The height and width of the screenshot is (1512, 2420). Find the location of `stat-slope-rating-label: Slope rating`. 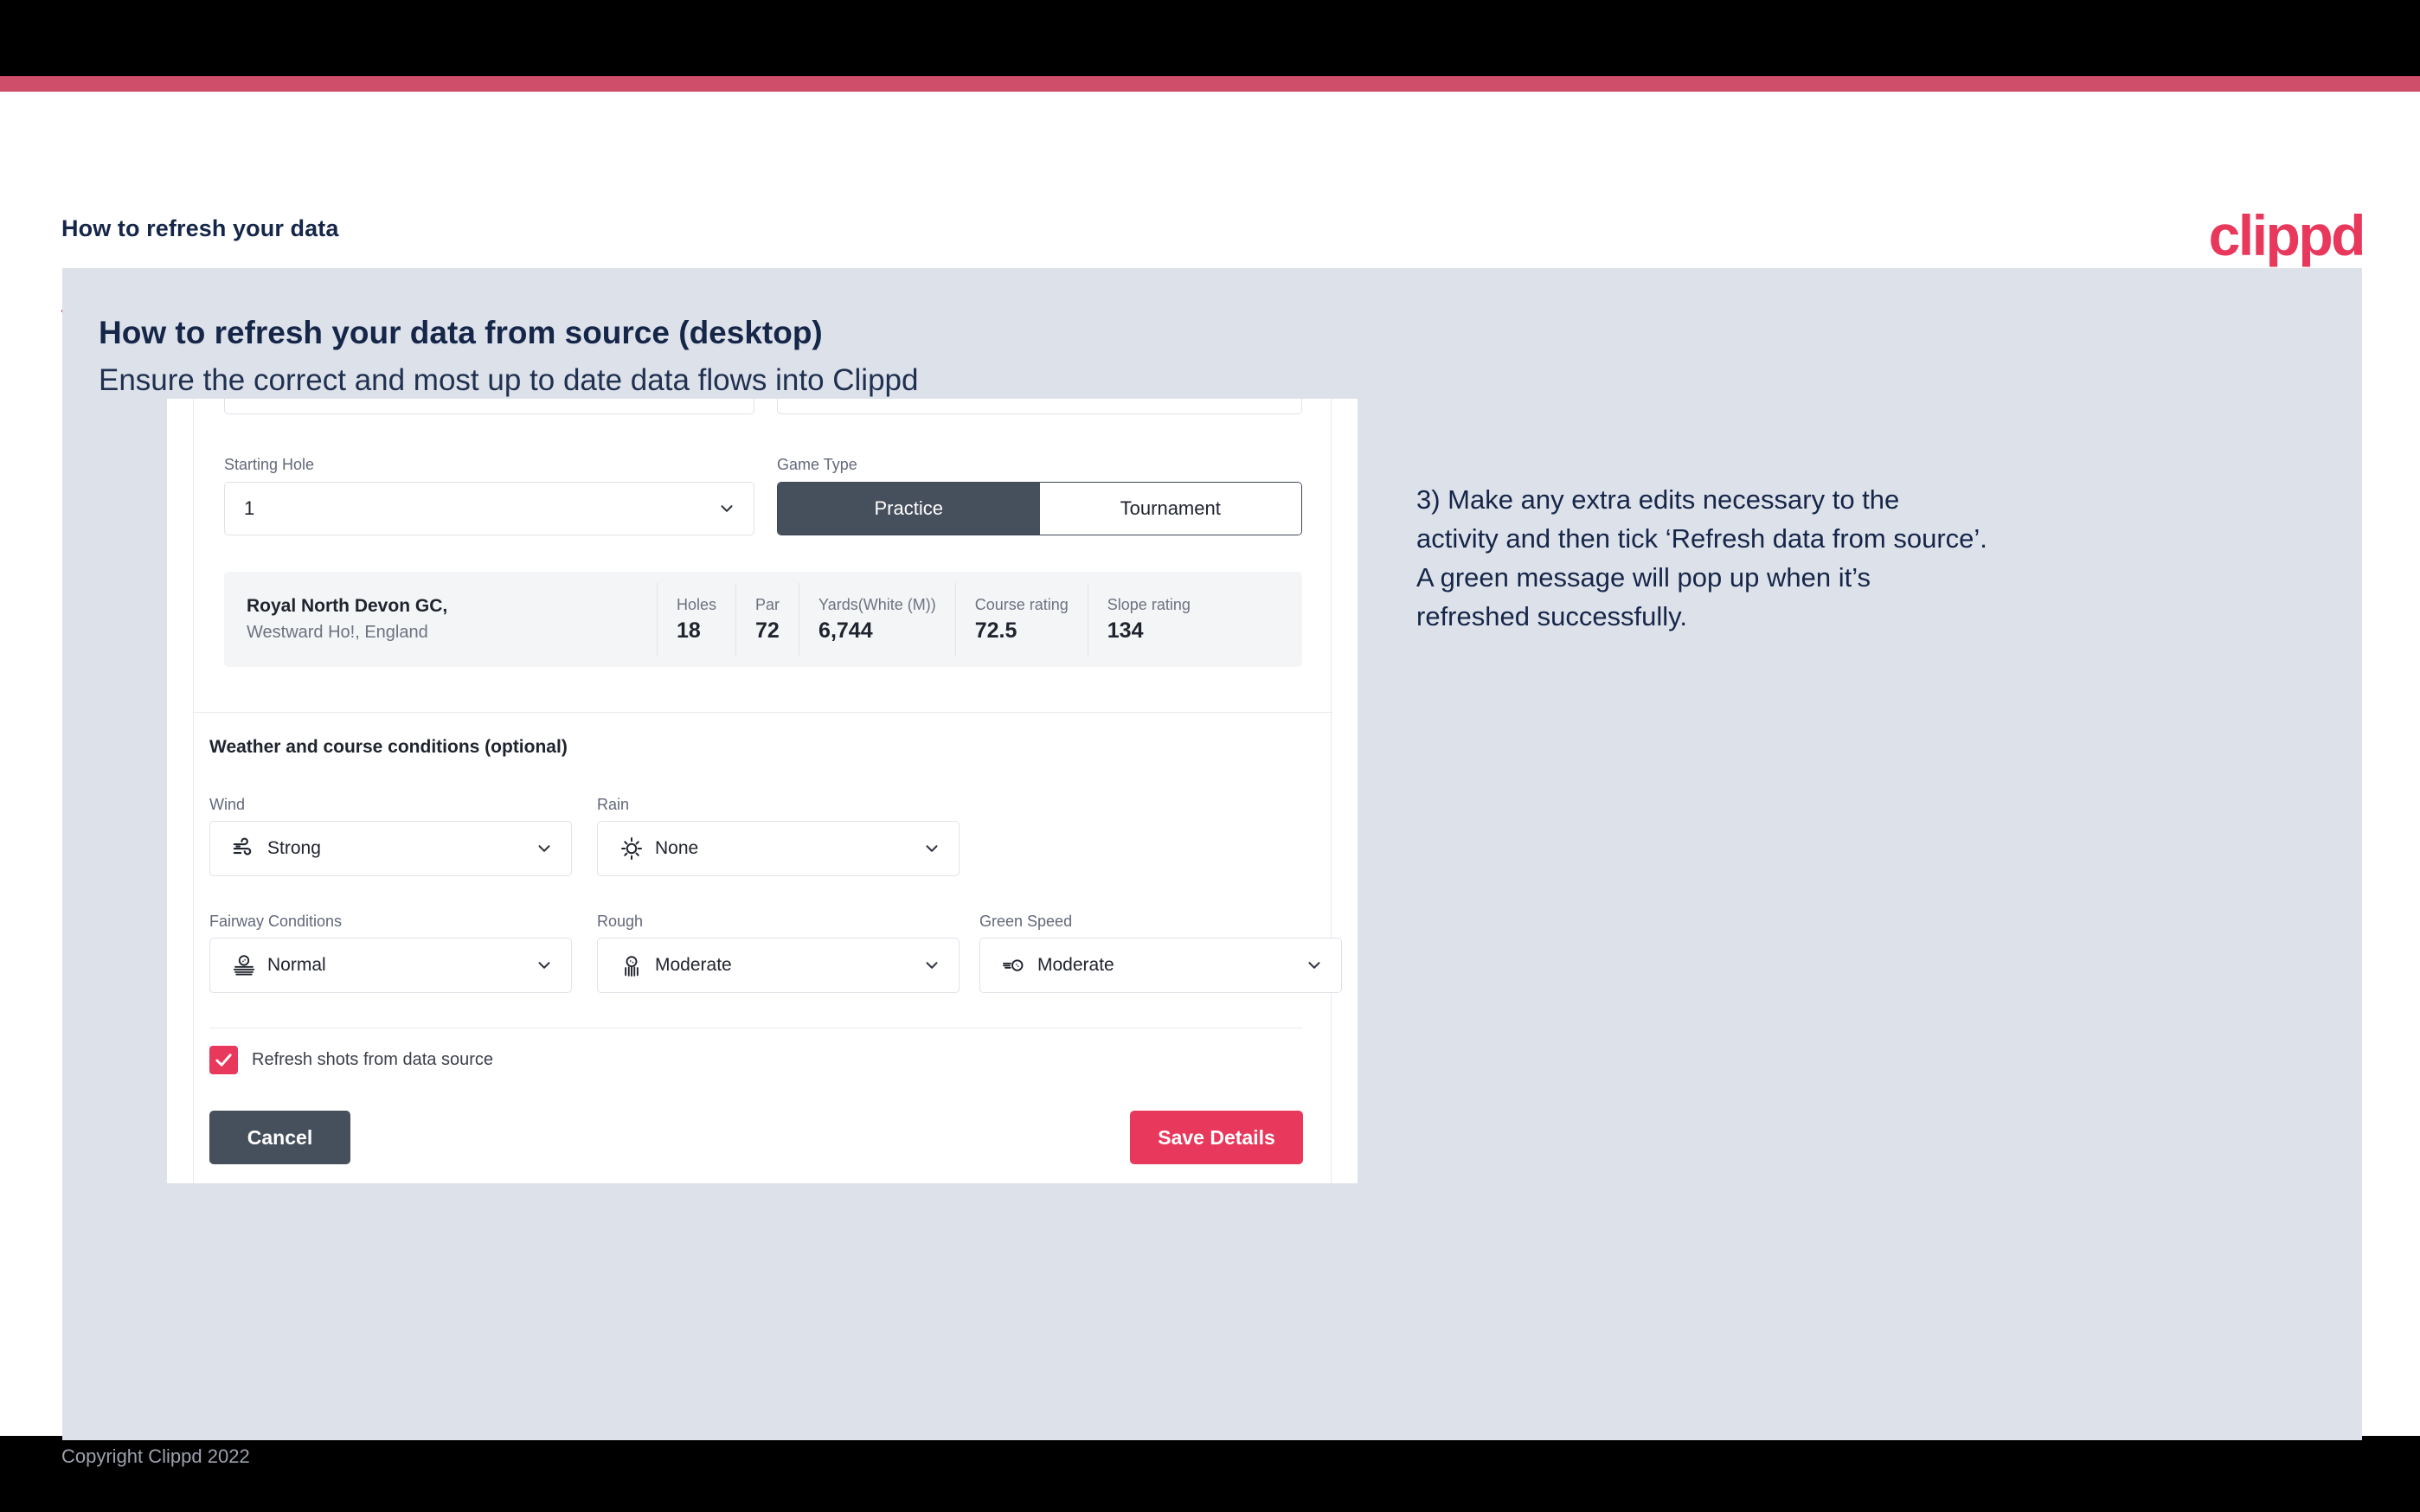

stat-slope-rating-label: Slope rating is located at coordinates (1149, 604).